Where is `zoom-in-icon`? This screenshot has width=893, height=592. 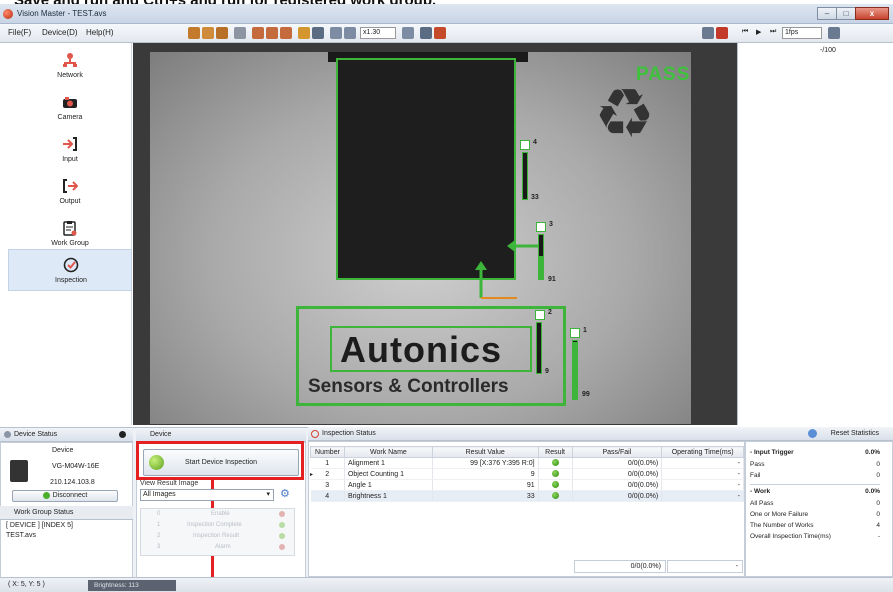
zoom-in-icon is located at coordinates (336, 33).